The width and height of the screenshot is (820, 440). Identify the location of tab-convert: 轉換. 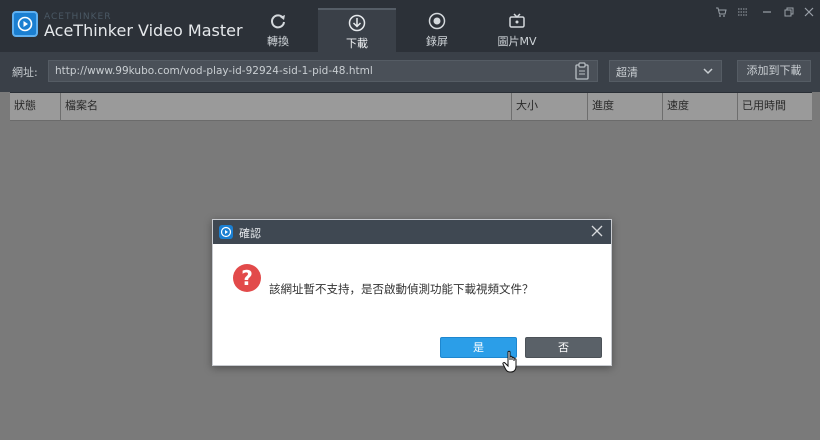
(278, 30).